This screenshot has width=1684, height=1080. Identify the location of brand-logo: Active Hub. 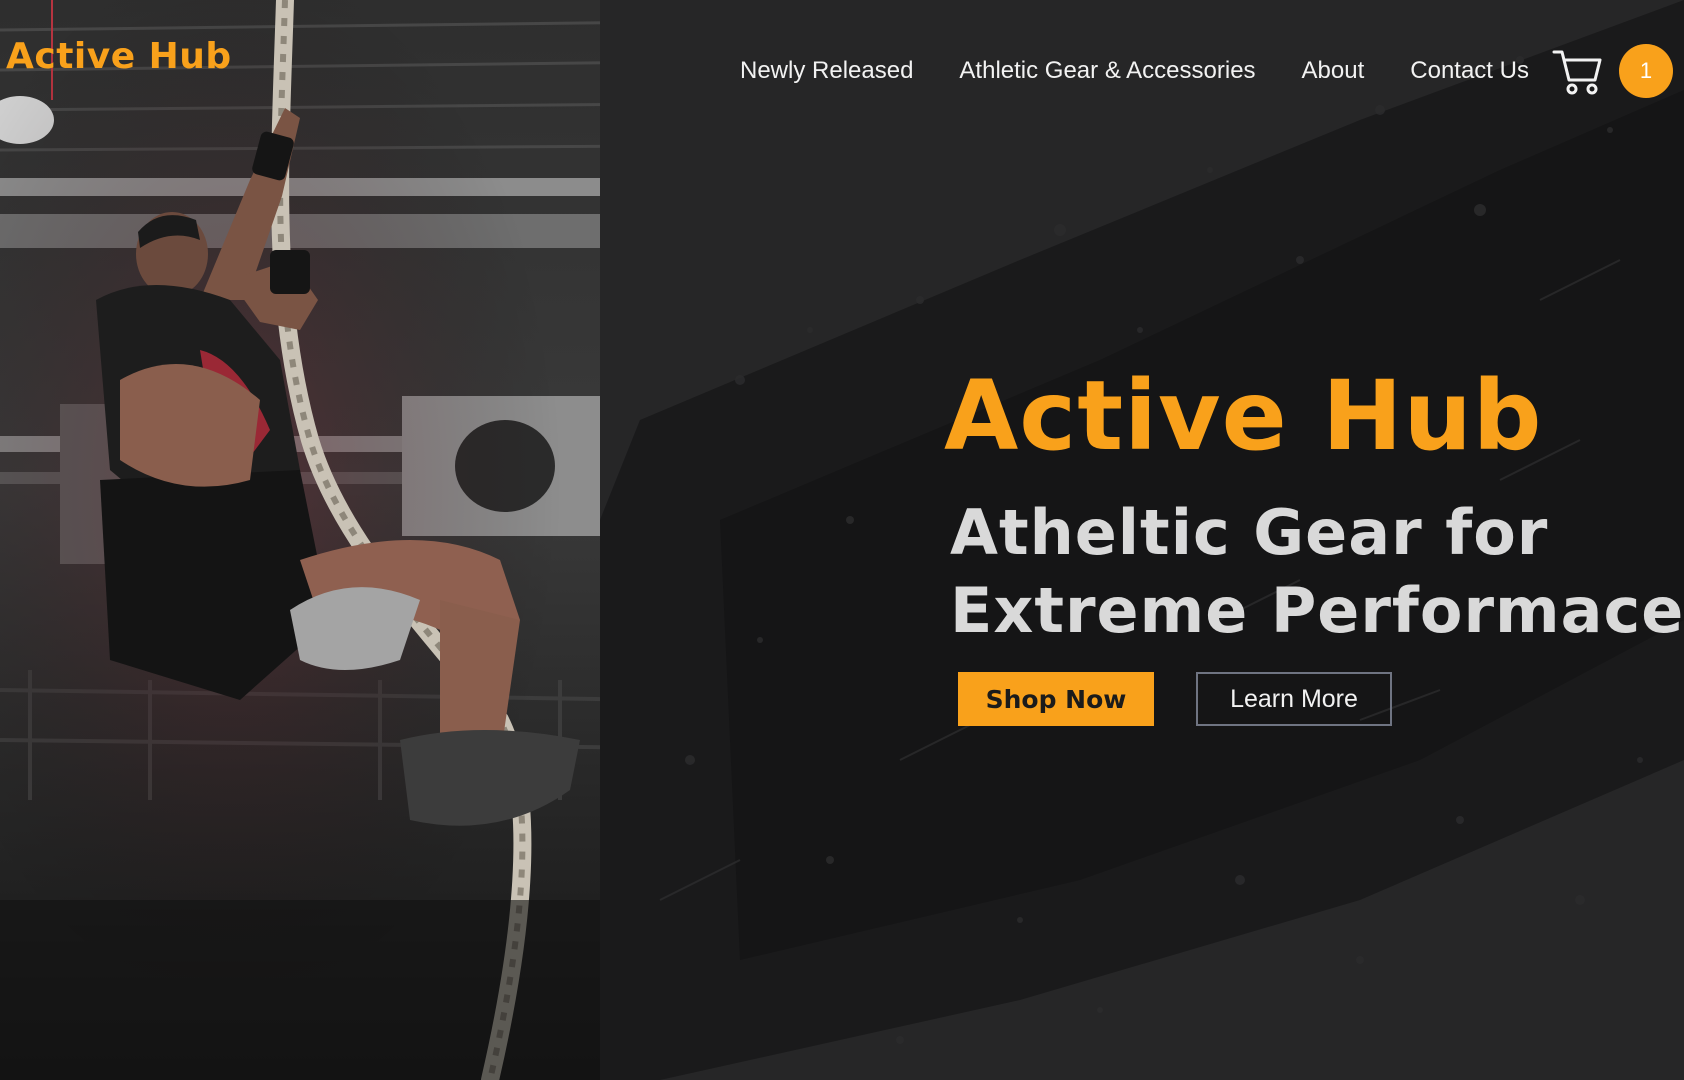
(119, 56).